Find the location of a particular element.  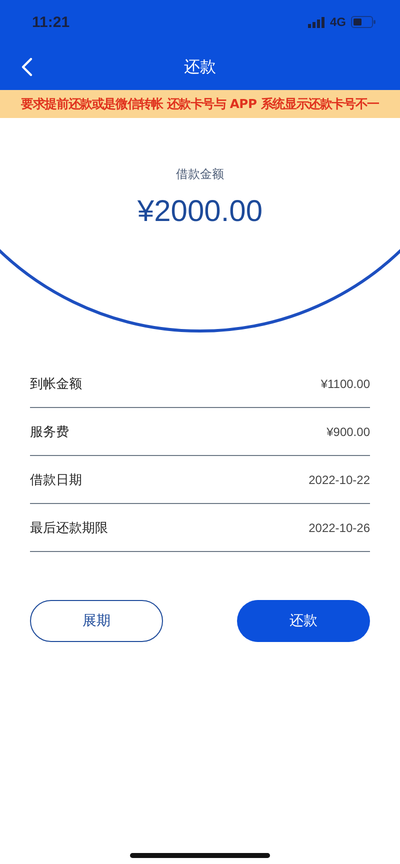

page-title: 还款 is located at coordinates (200, 67).